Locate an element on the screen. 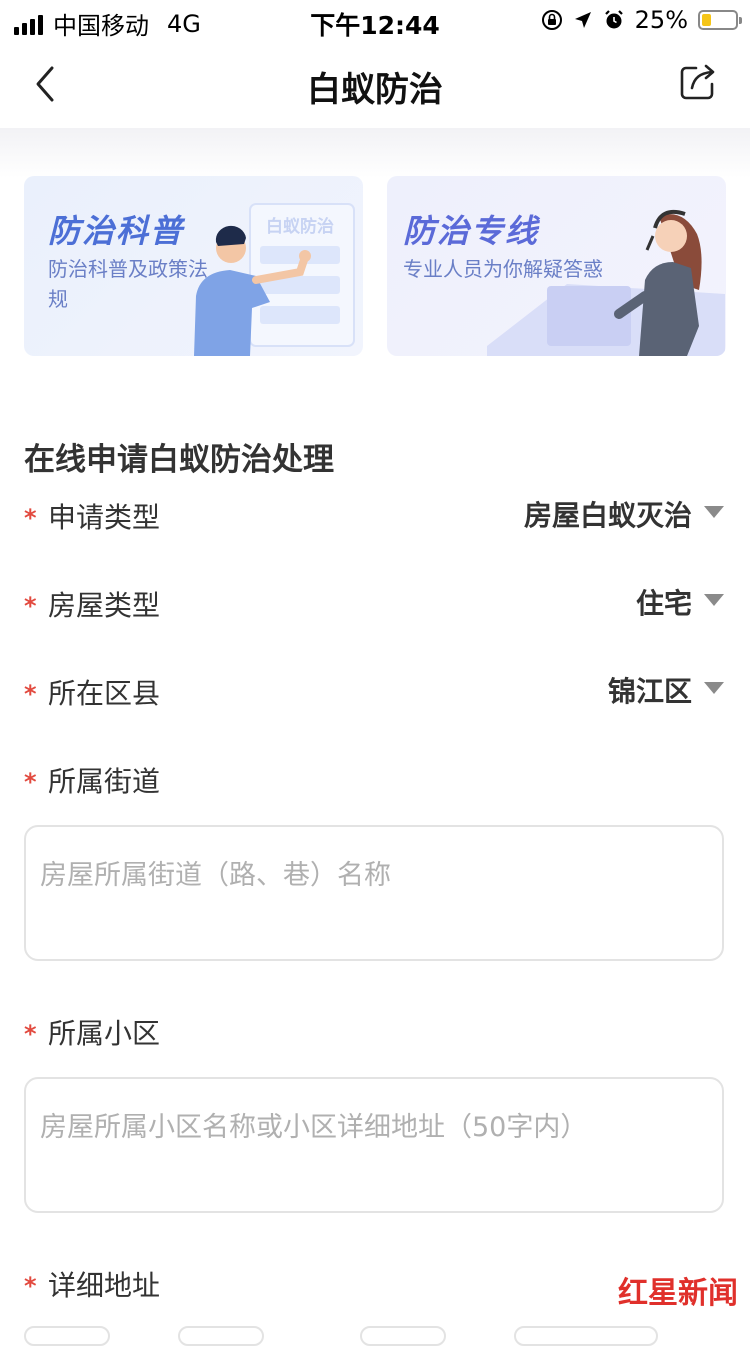 This screenshot has height=1346, width=750. community-input is located at coordinates (374, 1145).